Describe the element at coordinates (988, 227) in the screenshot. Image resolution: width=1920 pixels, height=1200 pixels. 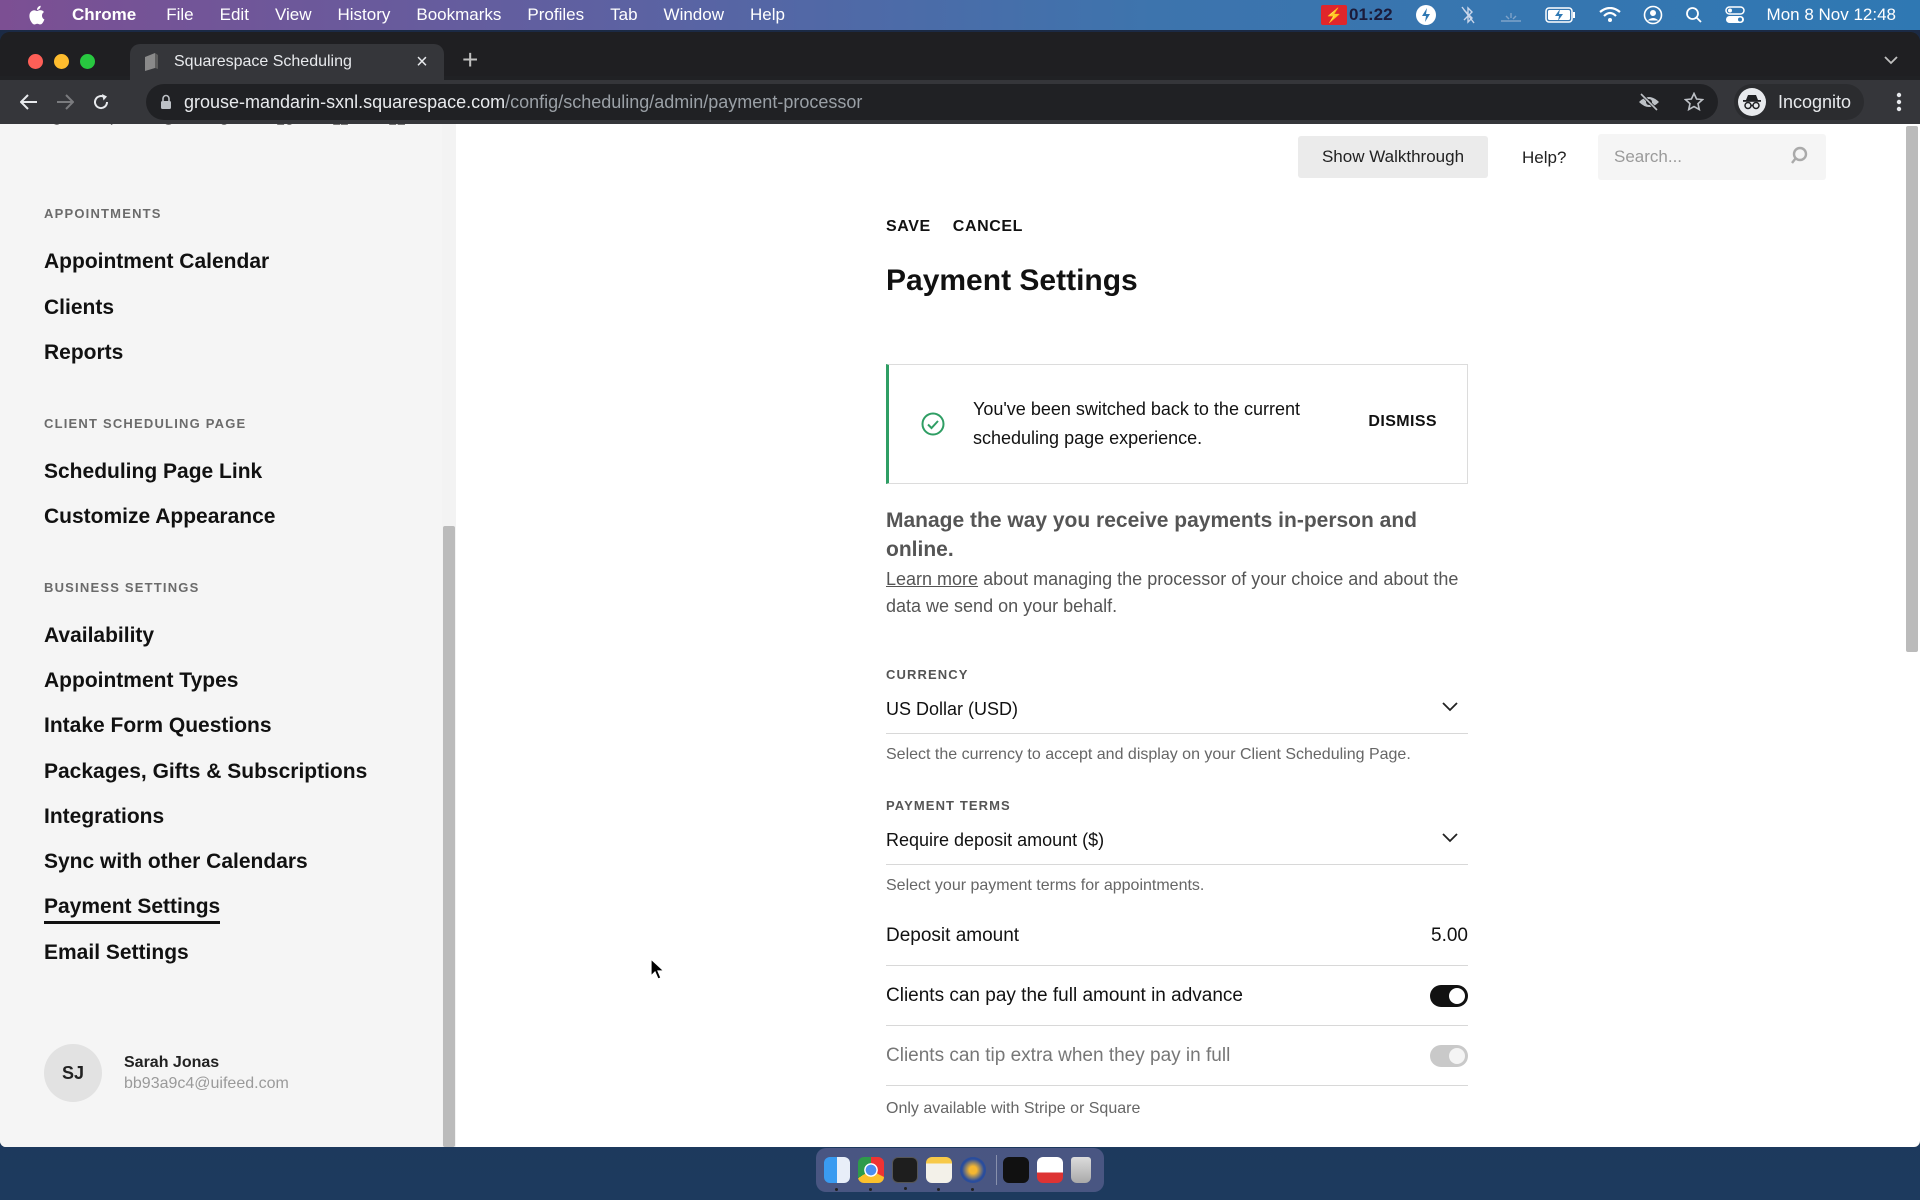
I see `cancel-button: CANCEL` at that location.